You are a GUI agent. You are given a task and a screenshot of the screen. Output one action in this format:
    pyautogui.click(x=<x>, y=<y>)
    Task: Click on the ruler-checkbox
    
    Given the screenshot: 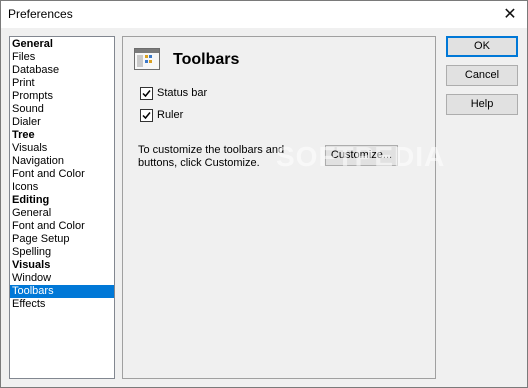 What is the action you would take?
    pyautogui.click(x=146, y=115)
    